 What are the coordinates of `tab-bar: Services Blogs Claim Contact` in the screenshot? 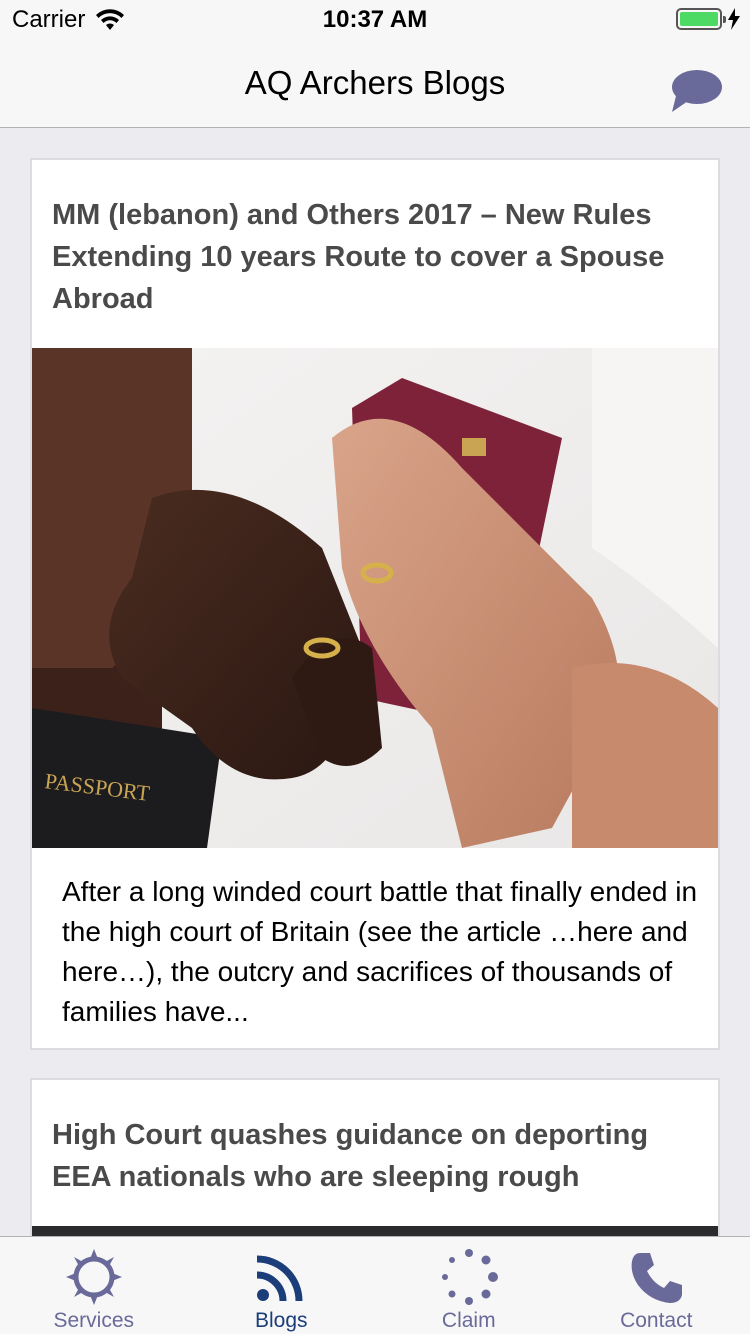 It's located at (375, 1285).